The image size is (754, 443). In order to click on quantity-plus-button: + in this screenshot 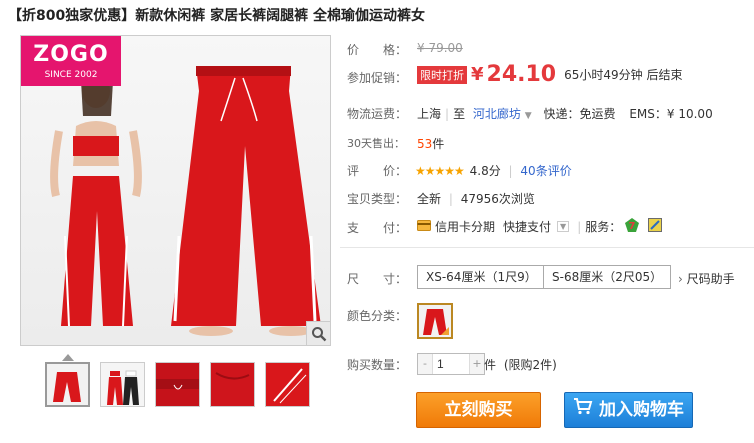, I will do `click(477, 364)`.